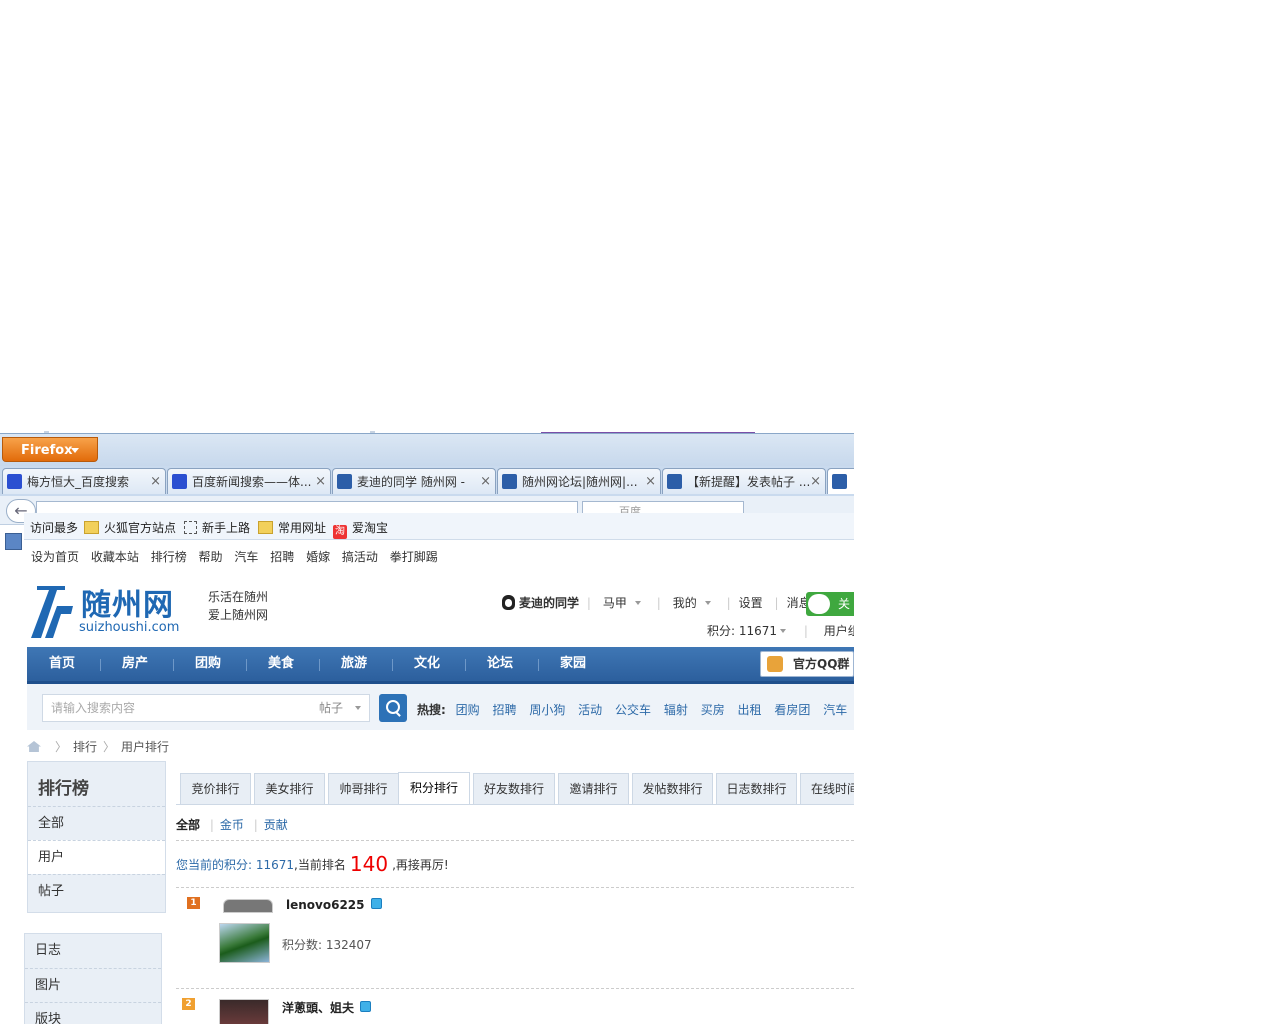  What do you see at coordinates (340, 532) in the screenshot?
I see `taobao-icon: 淘` at bounding box center [340, 532].